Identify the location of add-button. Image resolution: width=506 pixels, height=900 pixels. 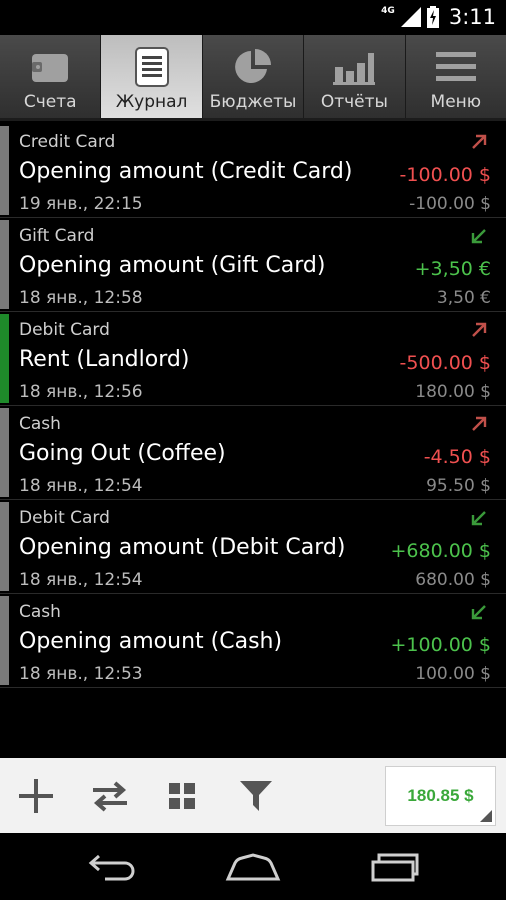
(36, 796).